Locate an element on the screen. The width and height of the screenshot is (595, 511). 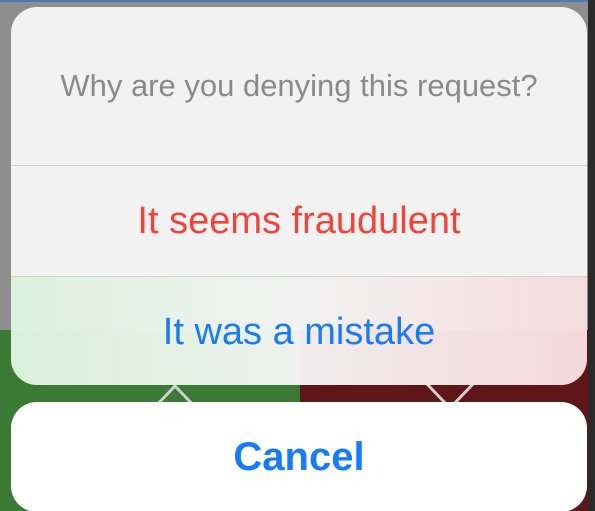
action-sheet-title: Why are you denying this request? is located at coordinates (299, 85).